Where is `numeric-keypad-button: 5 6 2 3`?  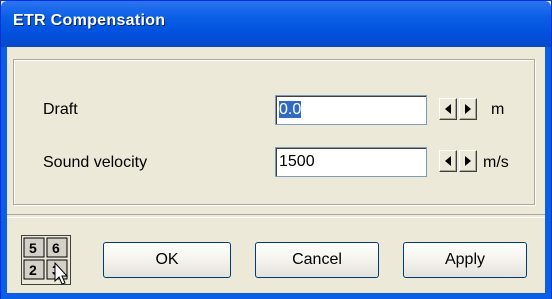
numeric-keypad-button: 5 6 2 3 is located at coordinates (46, 260).